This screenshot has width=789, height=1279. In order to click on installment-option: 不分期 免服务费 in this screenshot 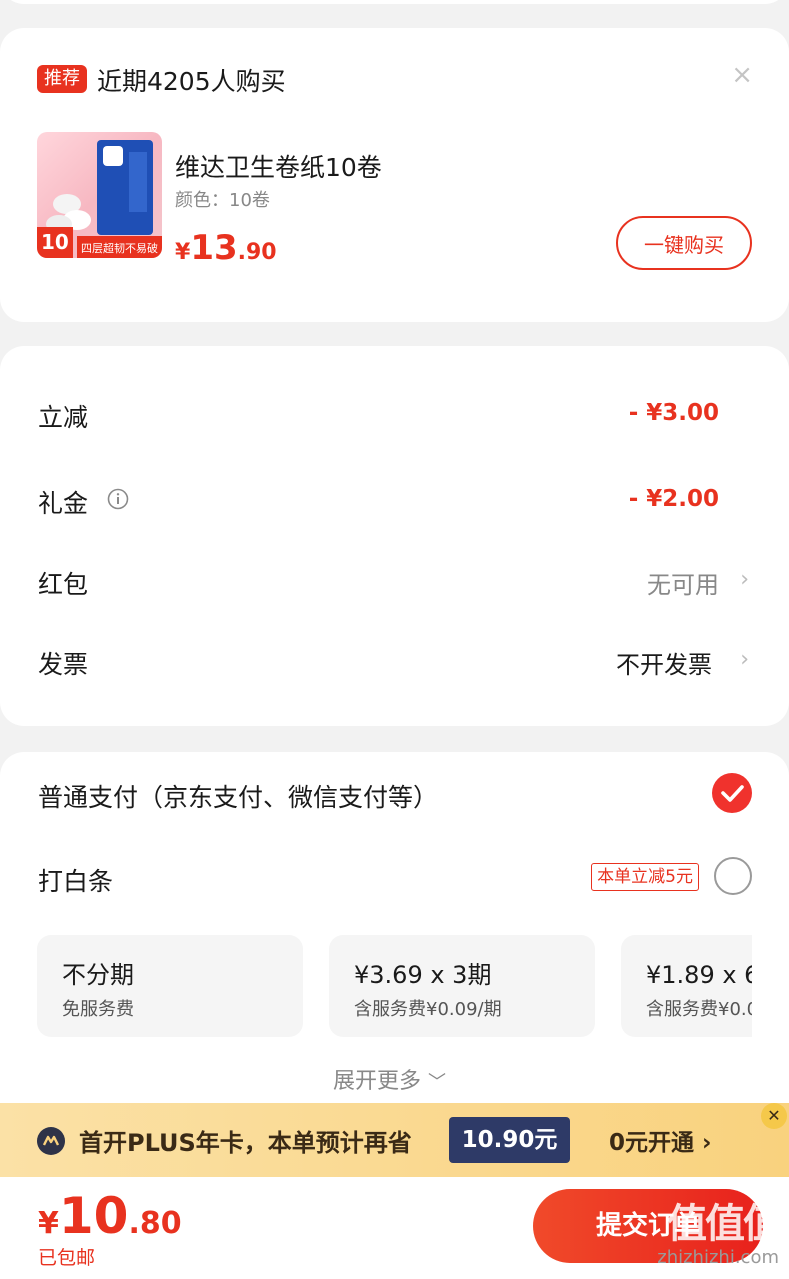, I will do `click(170, 986)`.